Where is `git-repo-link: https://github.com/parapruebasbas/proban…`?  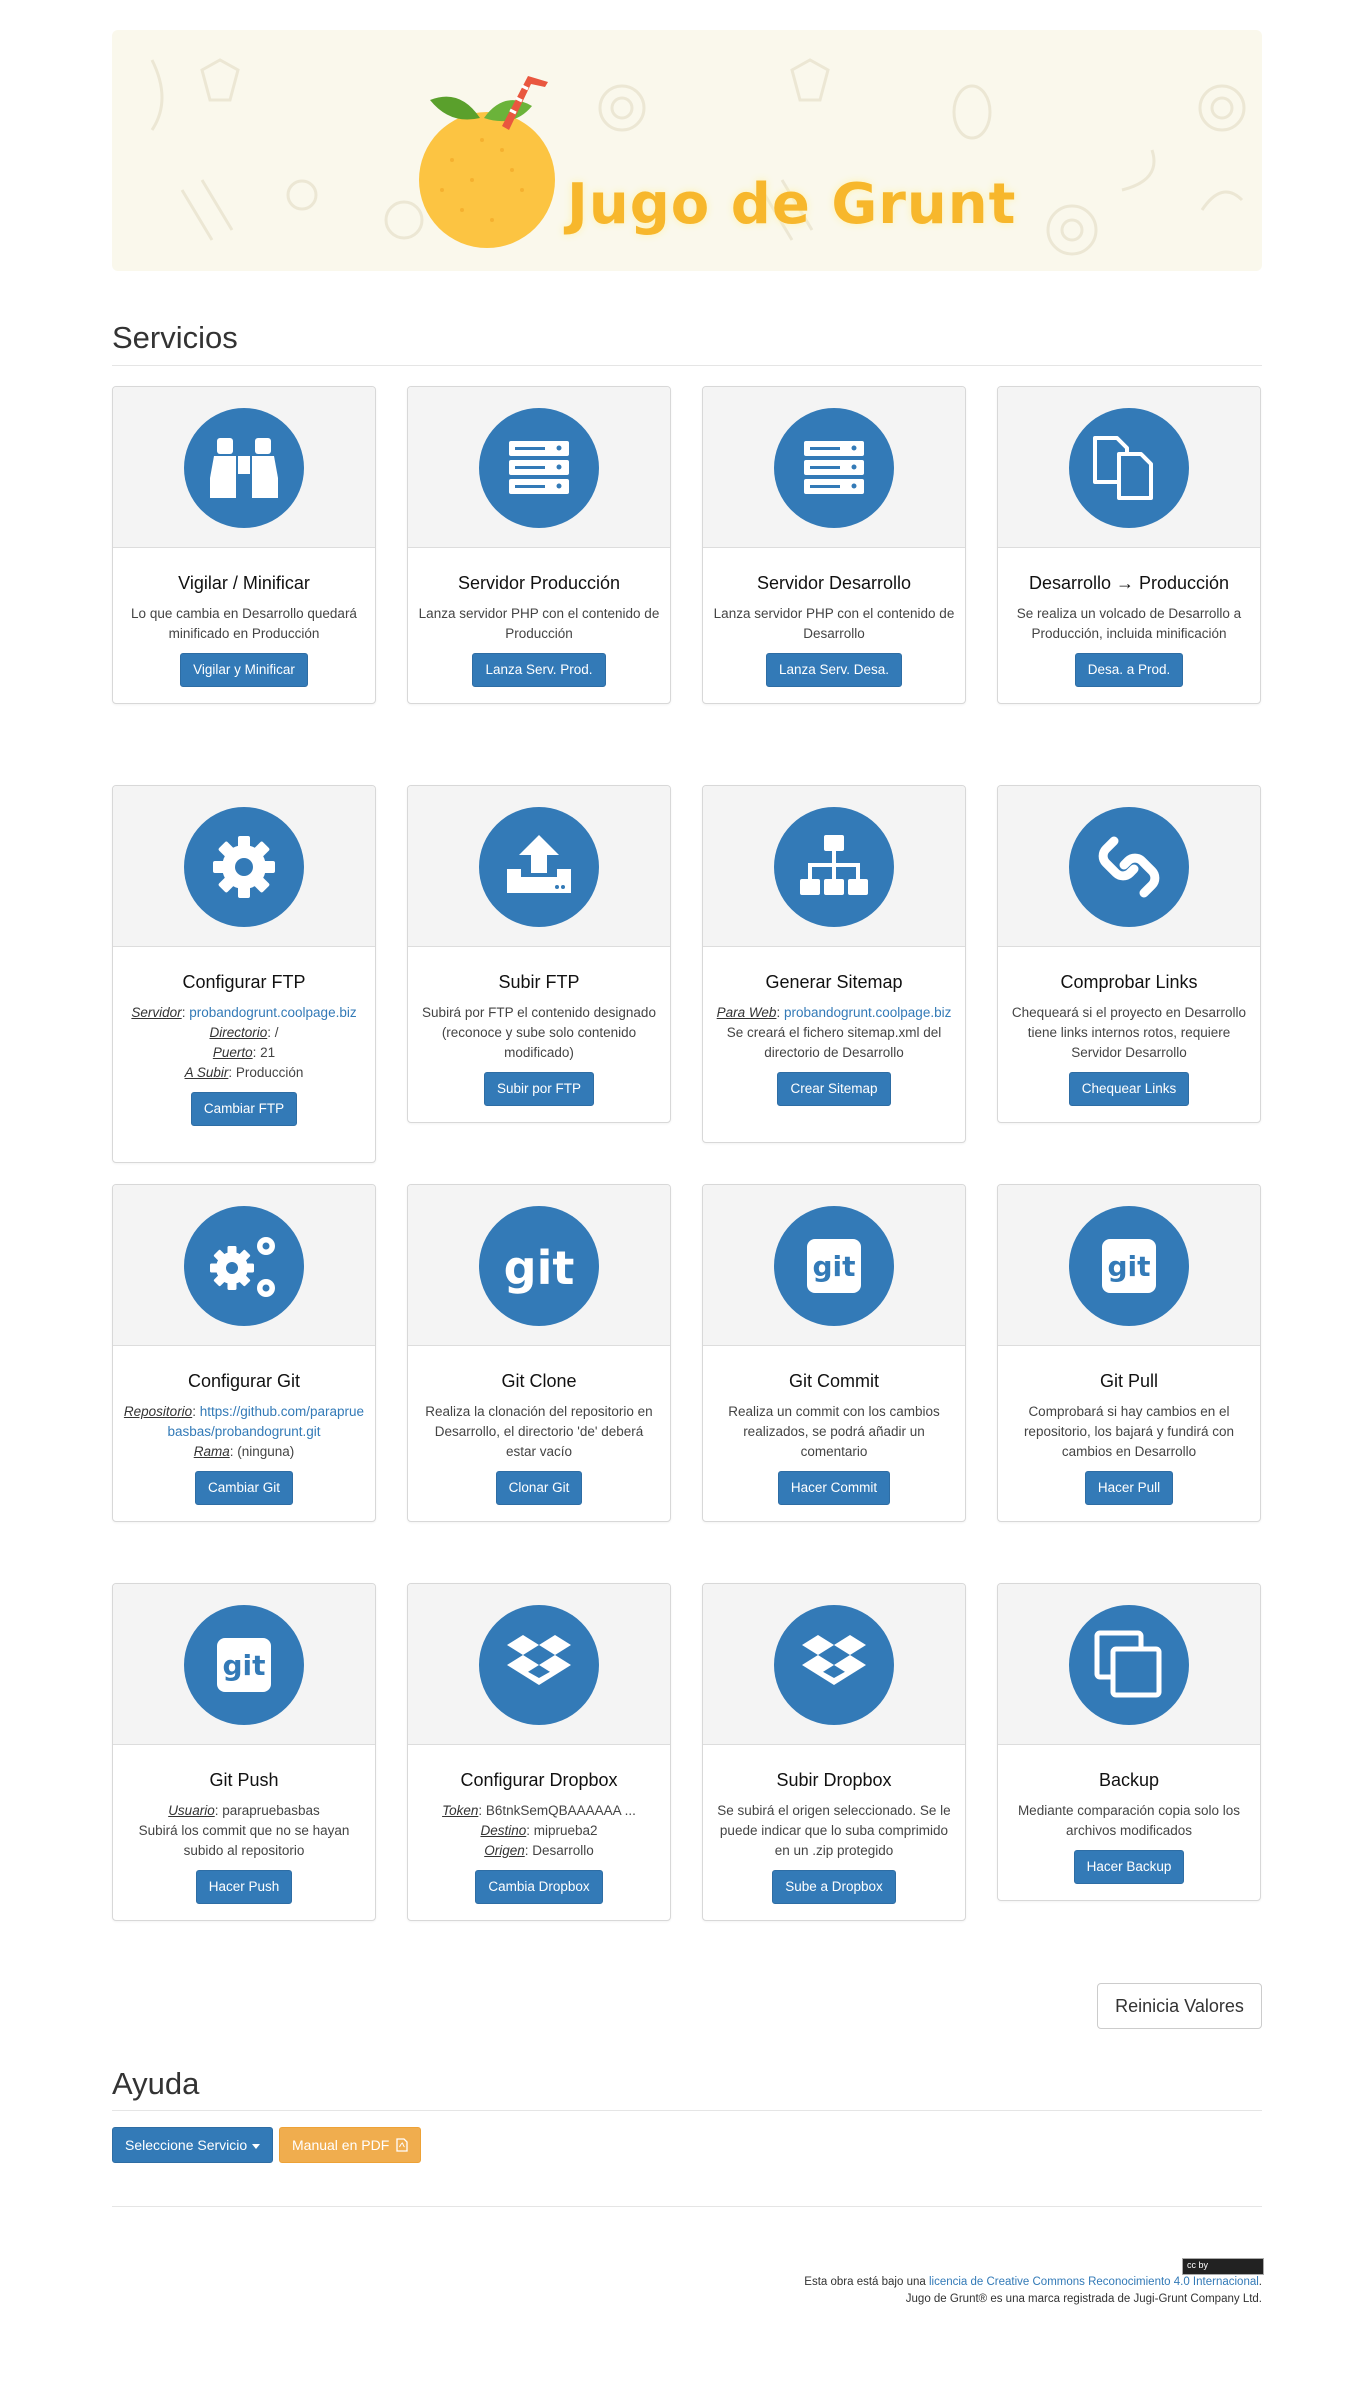 git-repo-link: https://github.com/parapruebasbas/proban… is located at coordinates (265, 1421).